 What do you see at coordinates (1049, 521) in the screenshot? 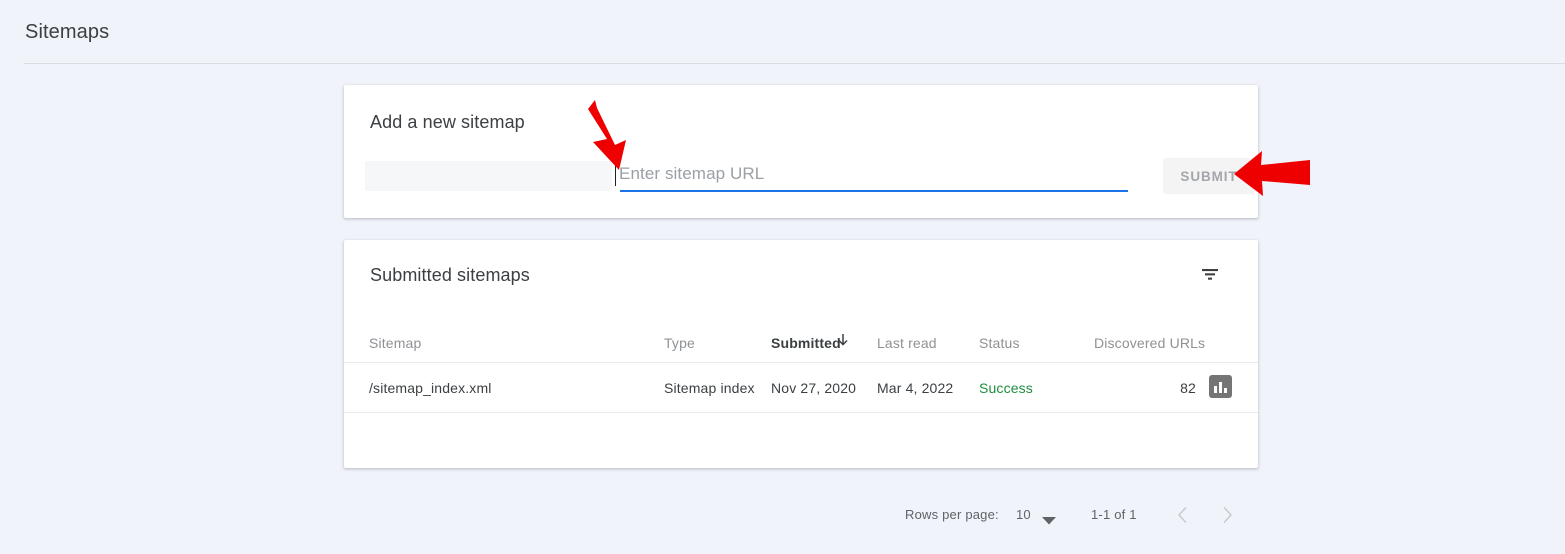
I see `chevron-down-icon` at bounding box center [1049, 521].